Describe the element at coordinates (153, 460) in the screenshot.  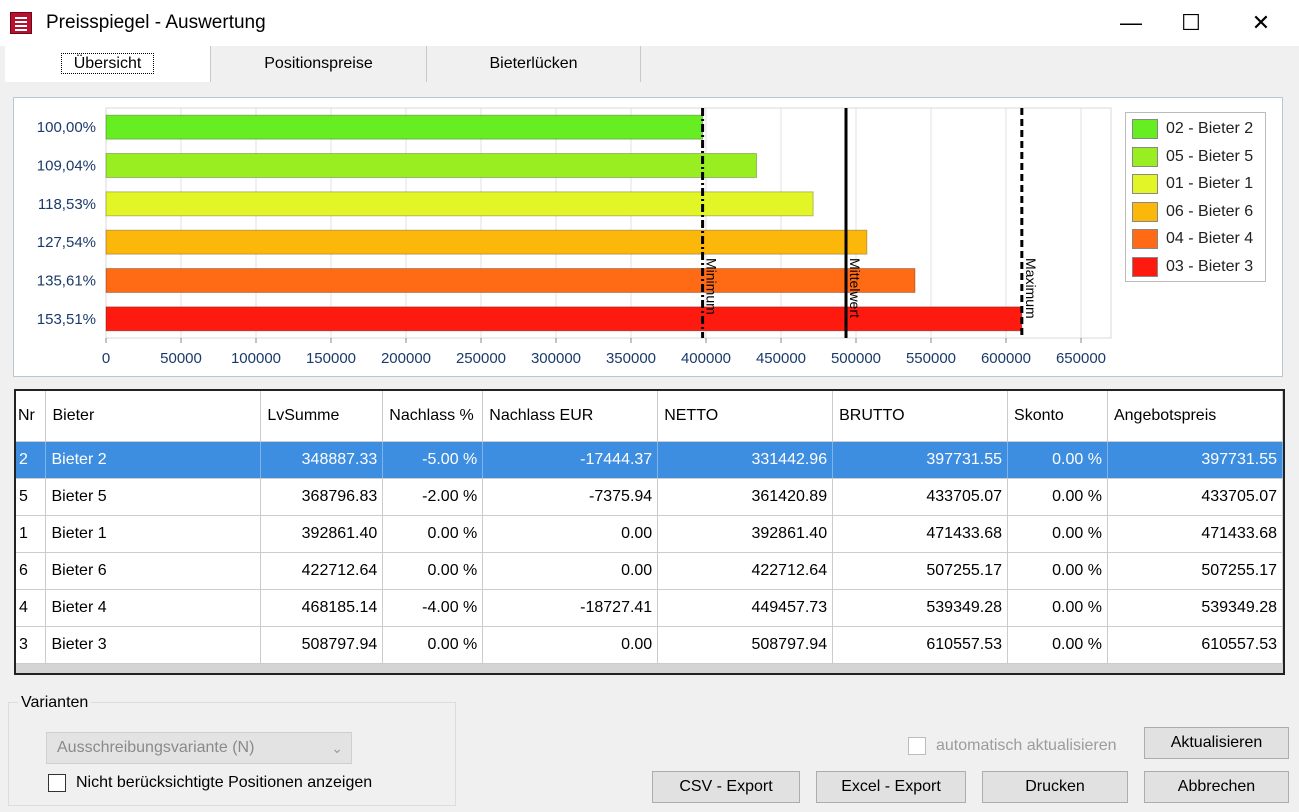
I see `cell-bieter: Bieter 2` at that location.